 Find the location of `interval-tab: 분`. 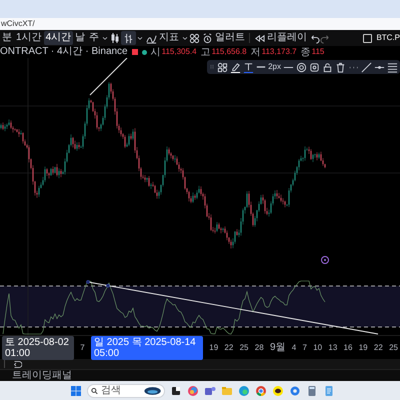

interval-tab: 분 is located at coordinates (7, 38).